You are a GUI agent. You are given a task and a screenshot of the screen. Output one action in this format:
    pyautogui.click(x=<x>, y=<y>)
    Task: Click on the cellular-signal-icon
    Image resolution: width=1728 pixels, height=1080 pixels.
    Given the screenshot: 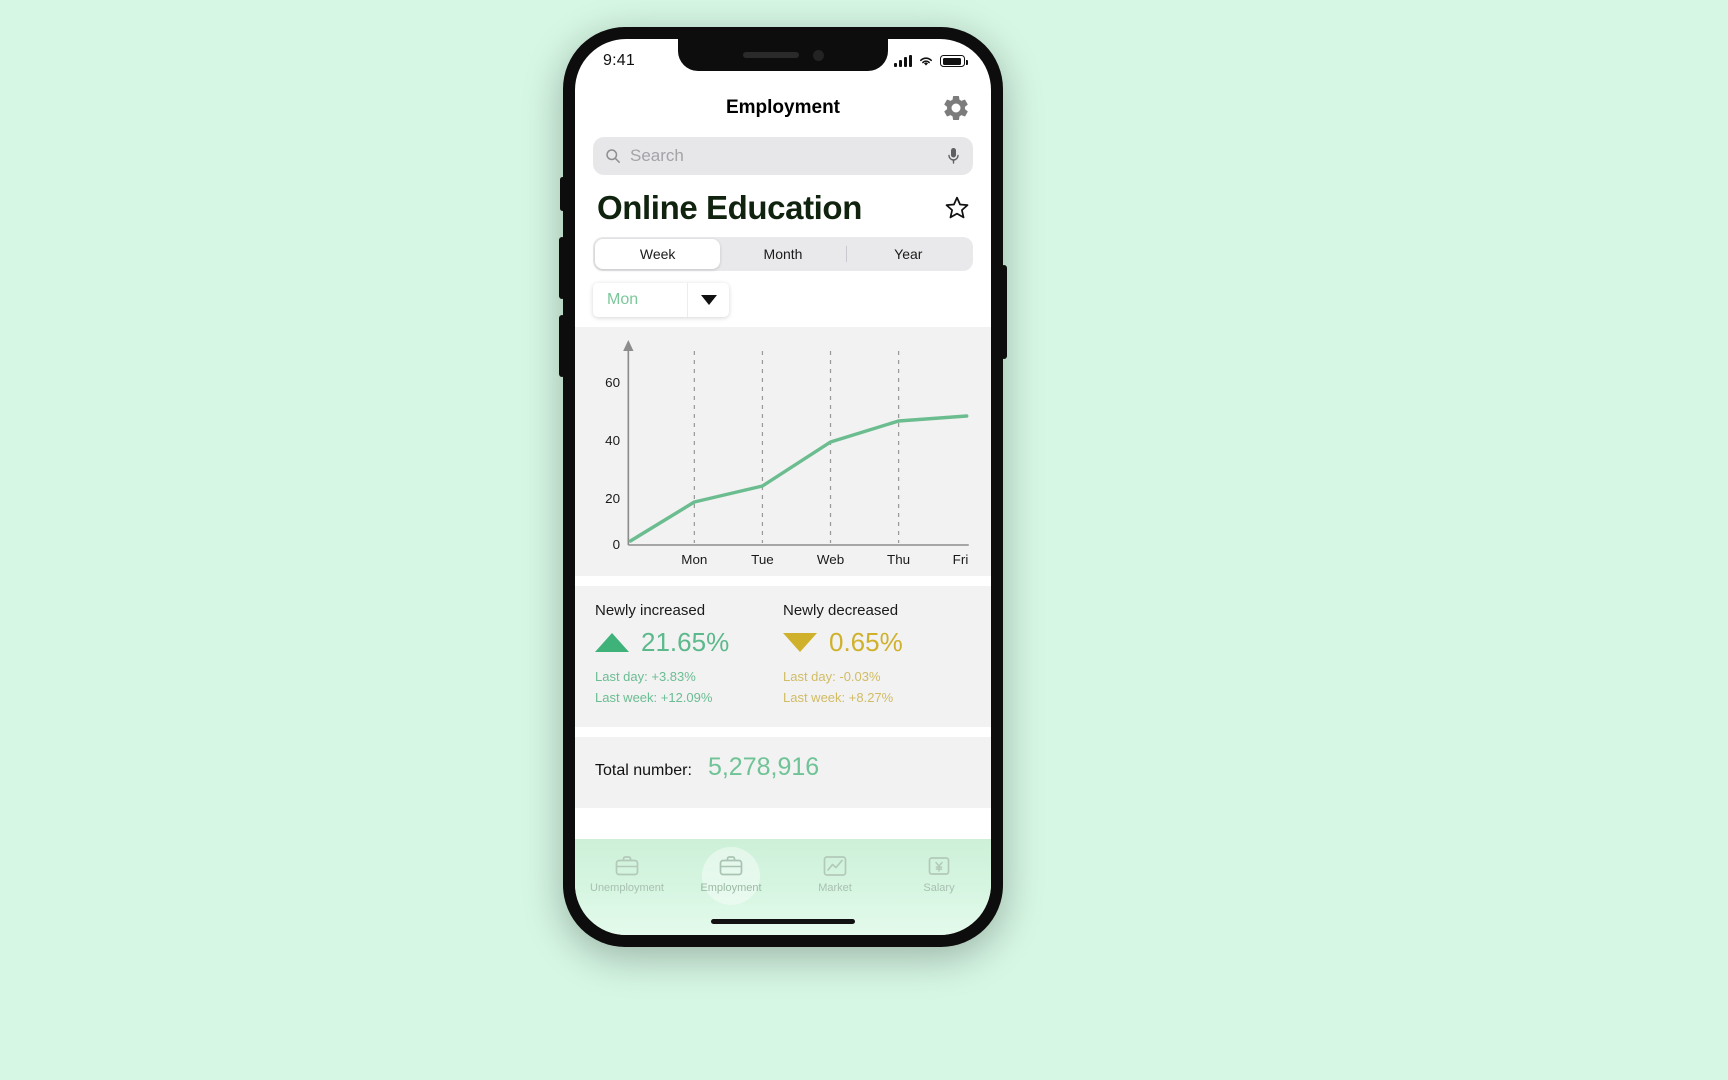 What is the action you would take?
    pyautogui.click(x=903, y=61)
    